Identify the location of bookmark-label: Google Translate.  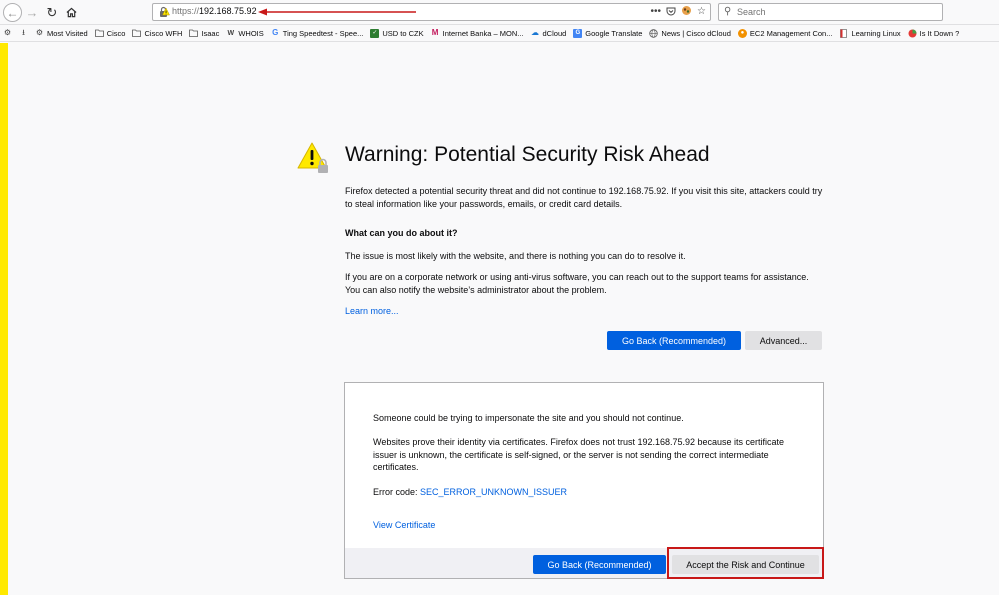
(614, 33).